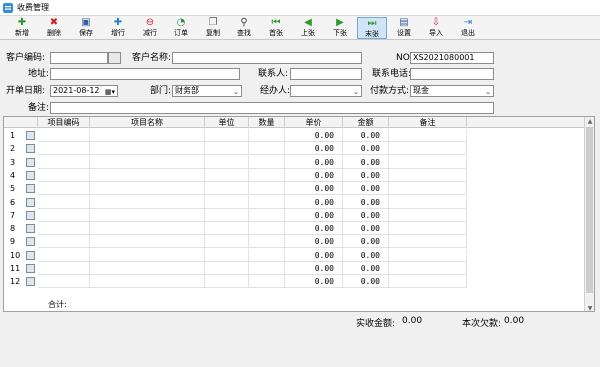  Describe the element at coordinates (294, 242) in the screenshot. I see `table-row: 9 0.00 0.00` at that location.